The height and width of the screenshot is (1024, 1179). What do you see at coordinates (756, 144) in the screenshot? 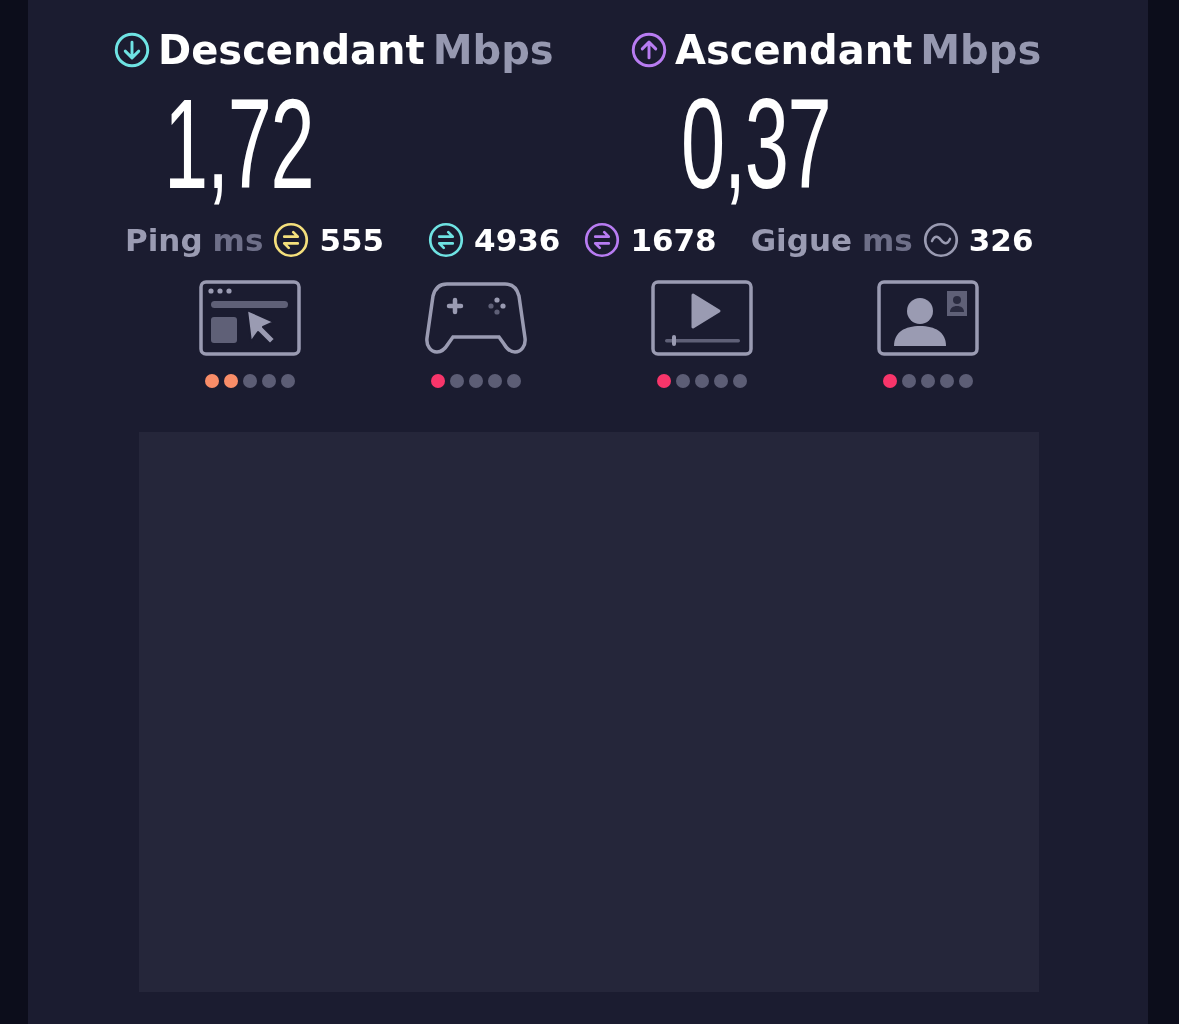
I see `upload-speed: 0,37` at bounding box center [756, 144].